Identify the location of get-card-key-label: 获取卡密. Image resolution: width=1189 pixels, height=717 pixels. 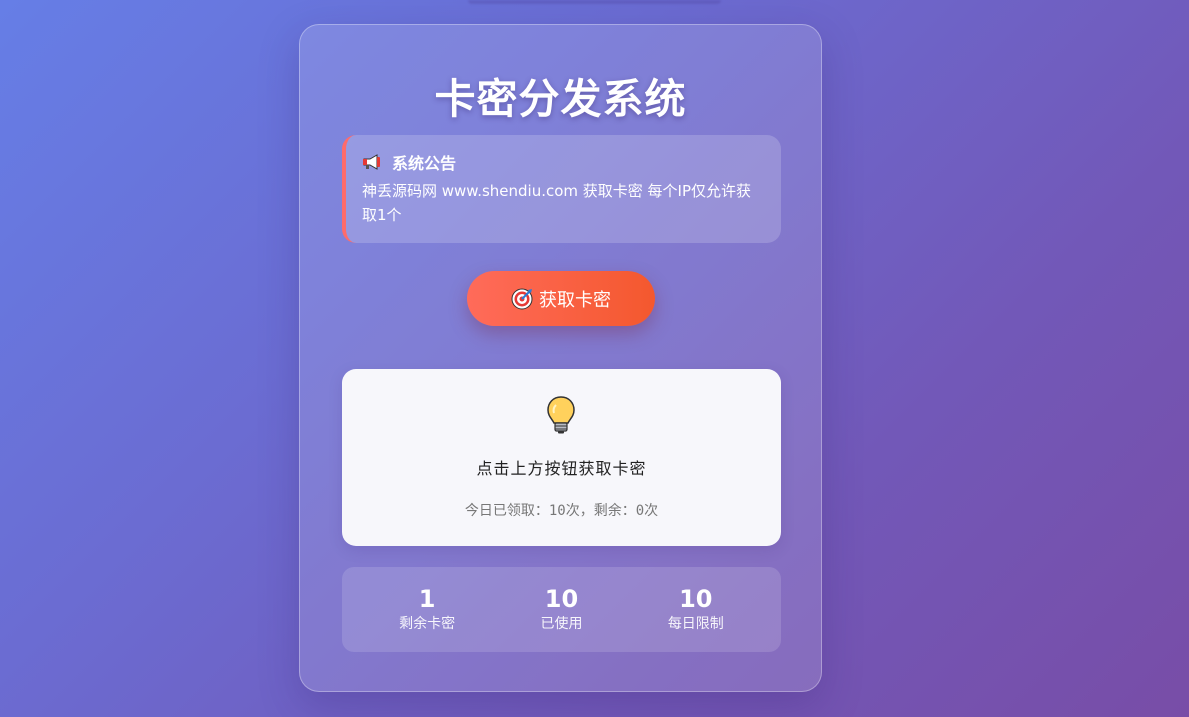
(575, 299).